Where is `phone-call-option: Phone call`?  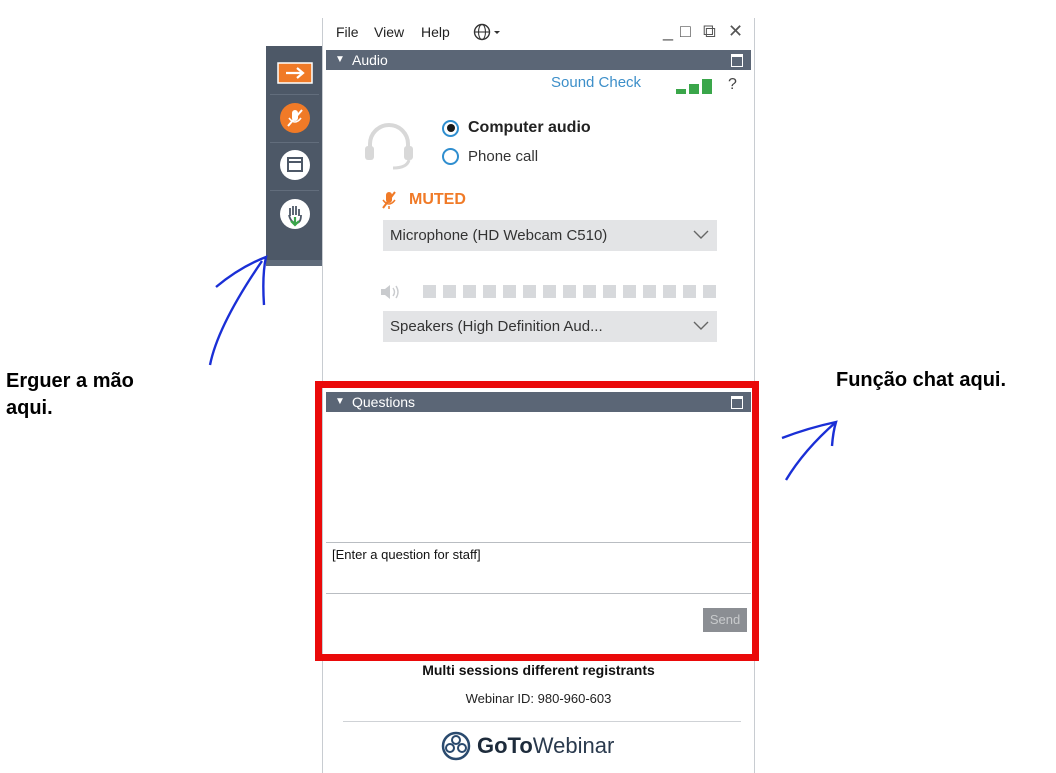
phone-call-option: Phone call is located at coordinates (490, 156).